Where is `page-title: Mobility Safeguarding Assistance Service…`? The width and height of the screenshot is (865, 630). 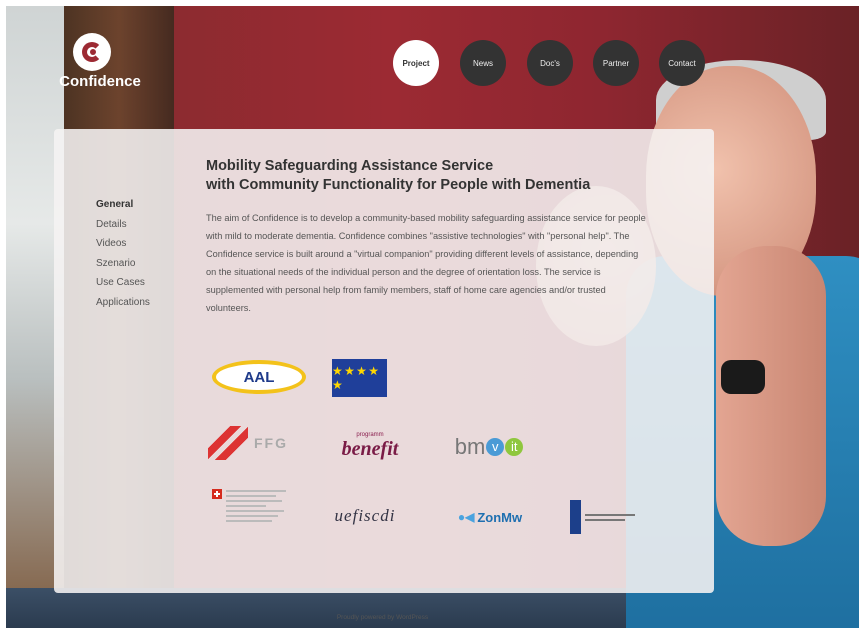 page-title: Mobility Safeguarding Assistance Service… is located at coordinates (436, 176).